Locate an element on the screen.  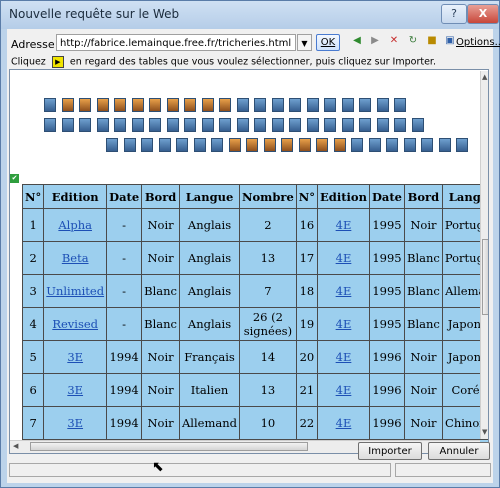
title-bar: Nouvelle requête sur le Web ? X is located at coordinates (250, 15).